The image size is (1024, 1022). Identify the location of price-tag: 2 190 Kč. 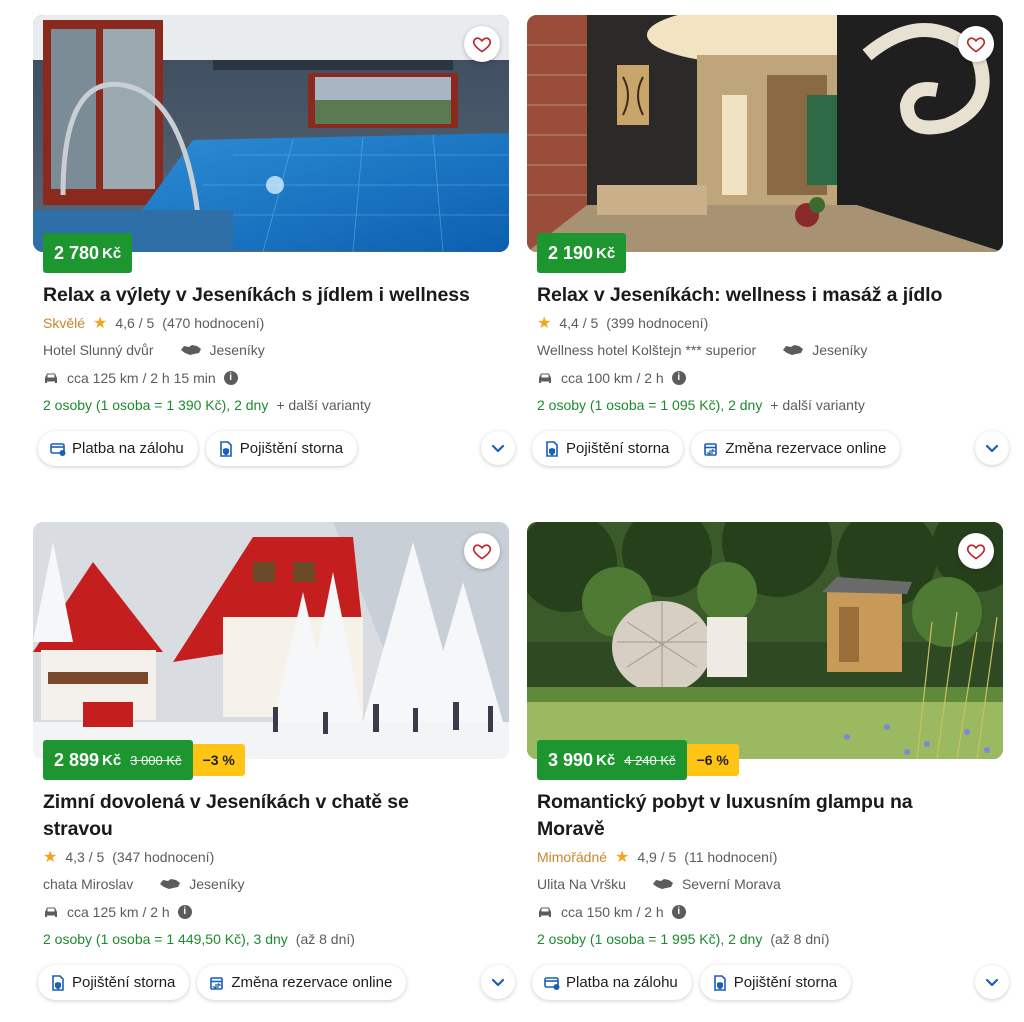
(582, 253).